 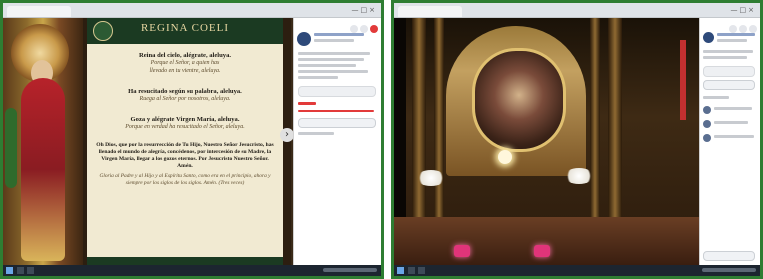 I want to click on altar-table, so click(x=547, y=241).